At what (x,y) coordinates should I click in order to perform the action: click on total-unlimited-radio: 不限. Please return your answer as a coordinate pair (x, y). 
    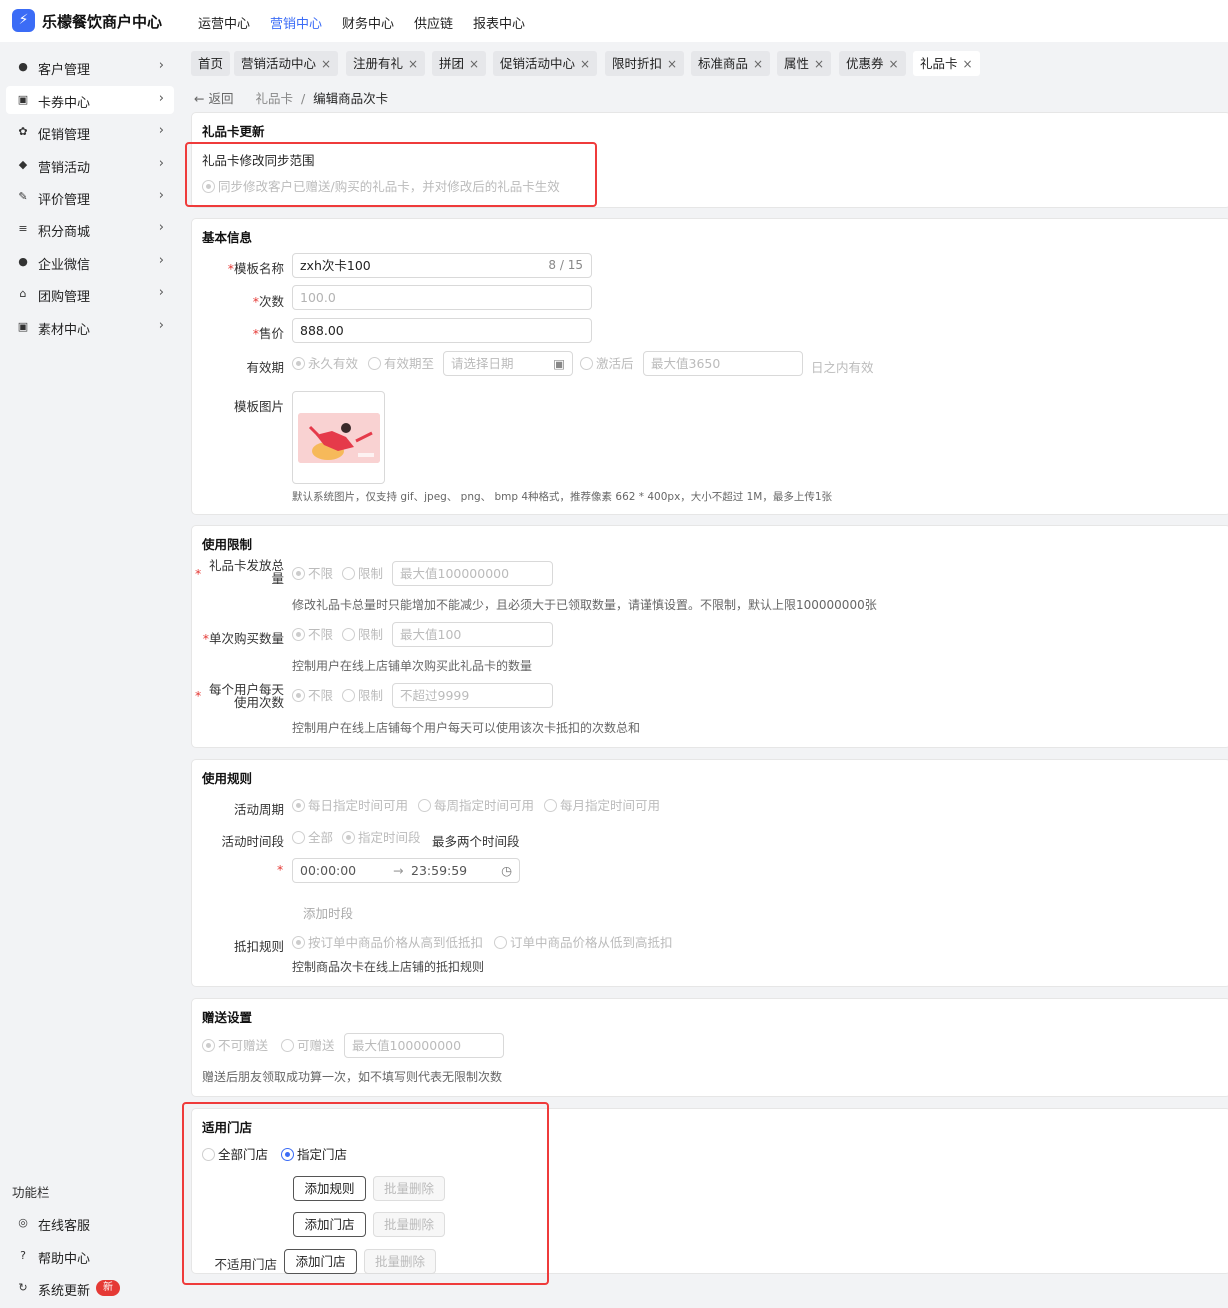
    Looking at the image, I should click on (312, 574).